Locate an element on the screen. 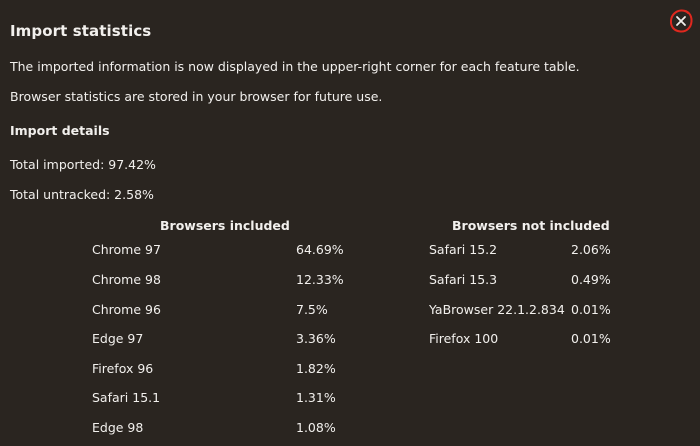 Image resolution: width=700 pixels, height=446 pixels. browser-name: Edge 98 is located at coordinates (118, 427).